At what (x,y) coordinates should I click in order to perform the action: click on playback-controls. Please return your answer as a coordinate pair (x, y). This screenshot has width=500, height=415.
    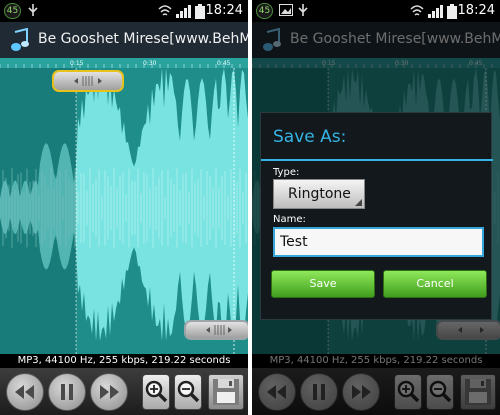
    Looking at the image, I should click on (124, 391).